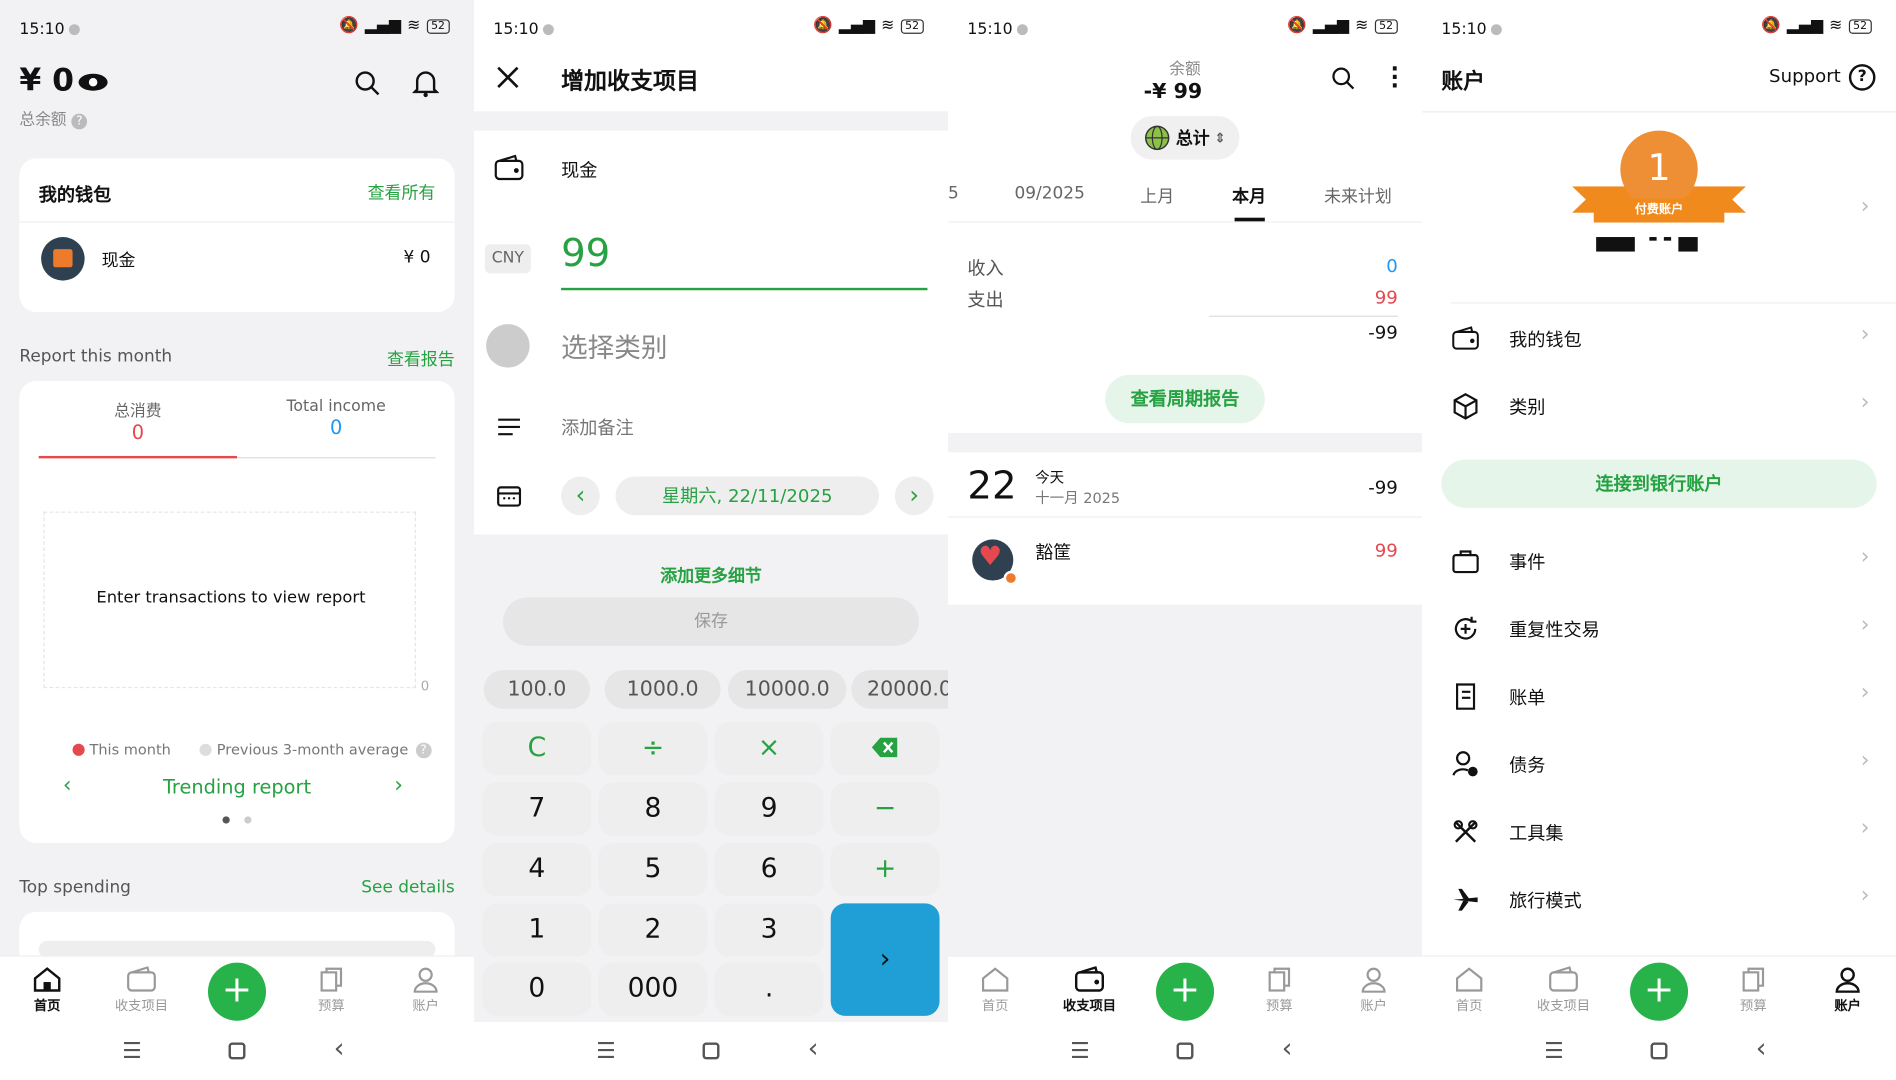 This screenshot has width=1896, height=1080. What do you see at coordinates (398, 785) in the screenshot?
I see `trending-next-chevron-icon: ›` at bounding box center [398, 785].